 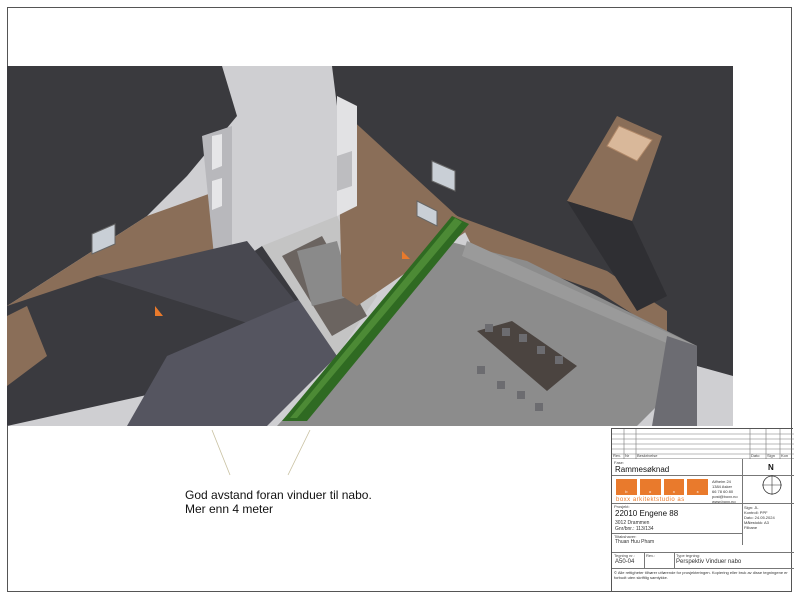 I want to click on rev-label: Rev.:, so click(x=651, y=555).